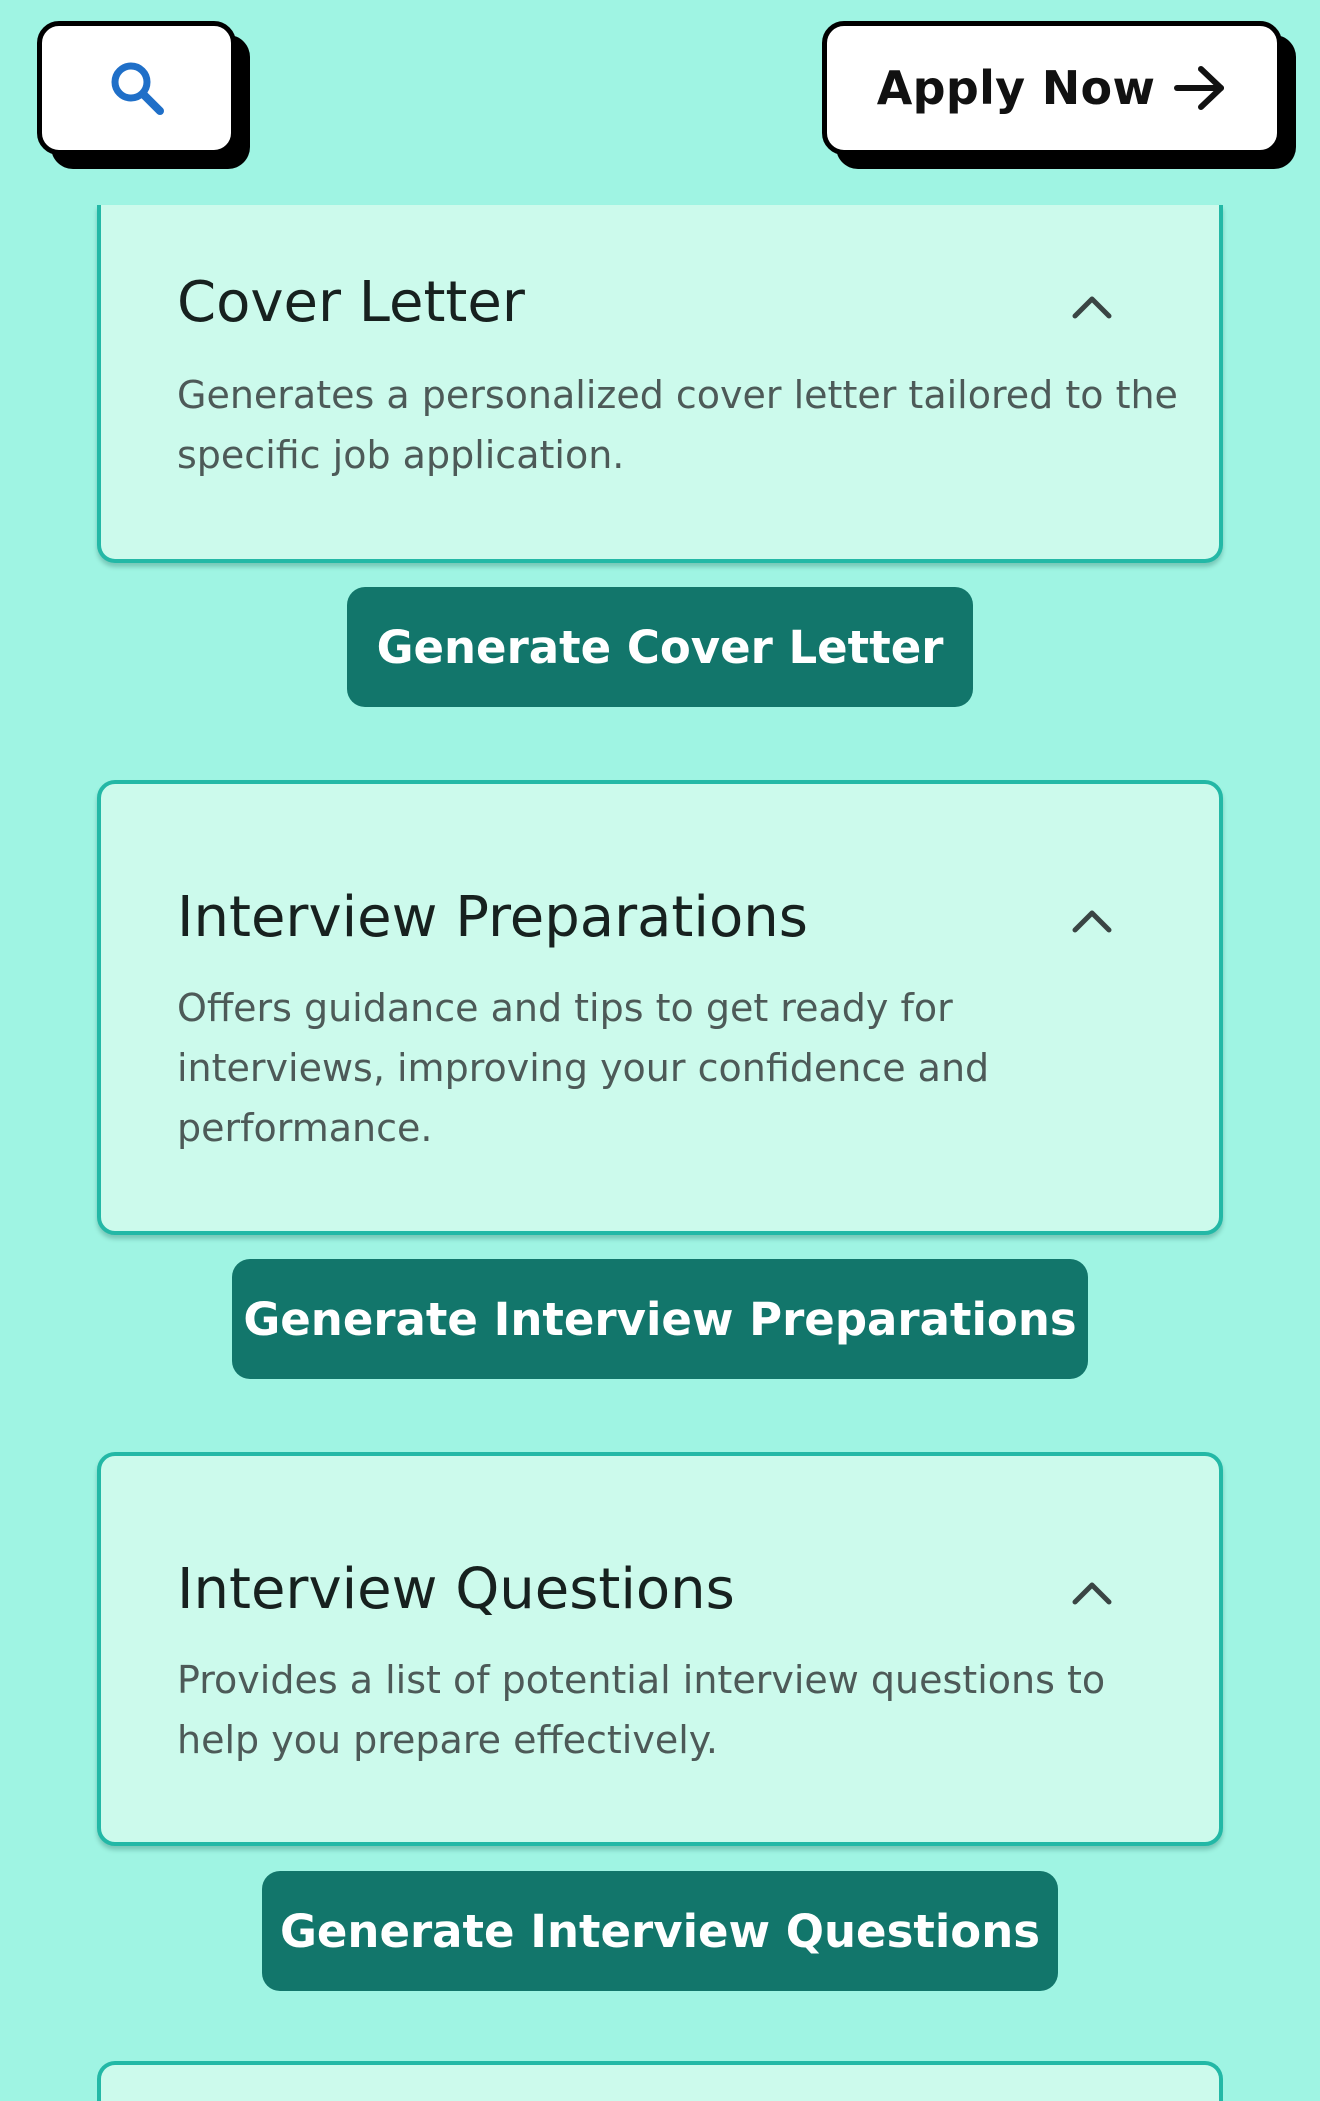 The image size is (1320, 2101). Describe the element at coordinates (1016, 88) in the screenshot. I see `apply-now-label: Apply Now` at that location.